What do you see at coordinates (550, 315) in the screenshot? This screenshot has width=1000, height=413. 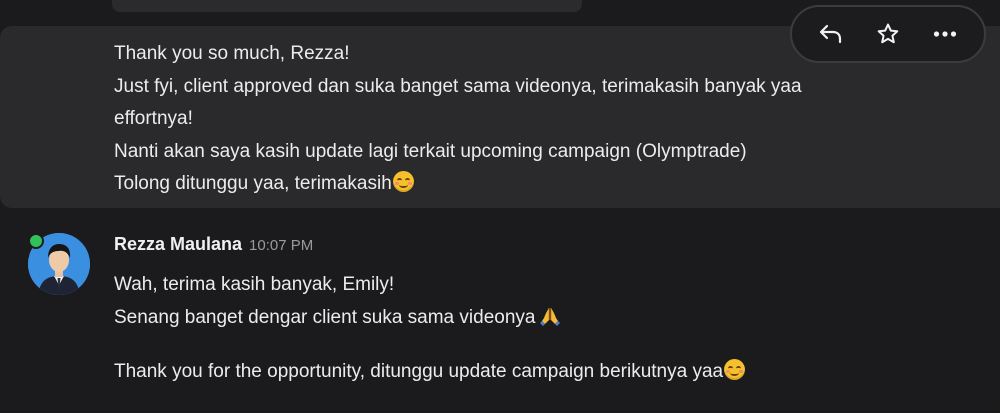 I see `folded-hands-emoji` at bounding box center [550, 315].